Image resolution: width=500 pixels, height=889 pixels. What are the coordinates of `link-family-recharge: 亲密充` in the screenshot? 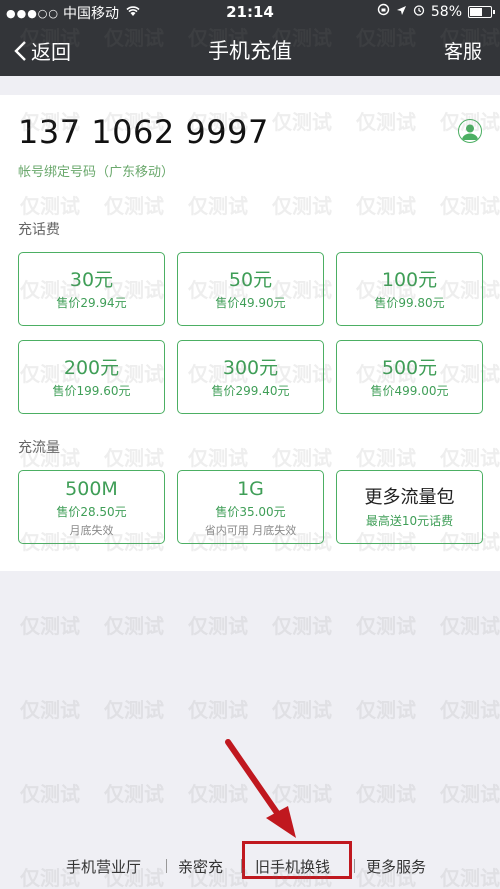 It's located at (200, 866).